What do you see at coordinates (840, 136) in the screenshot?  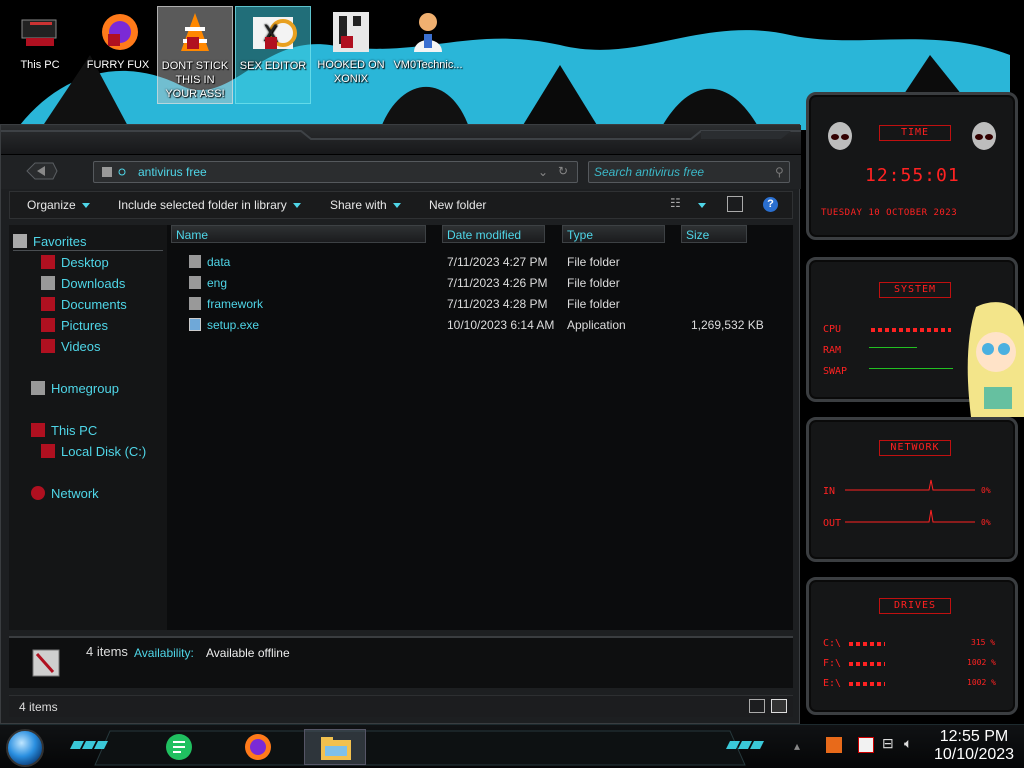 I see `alien-head-icon` at bounding box center [840, 136].